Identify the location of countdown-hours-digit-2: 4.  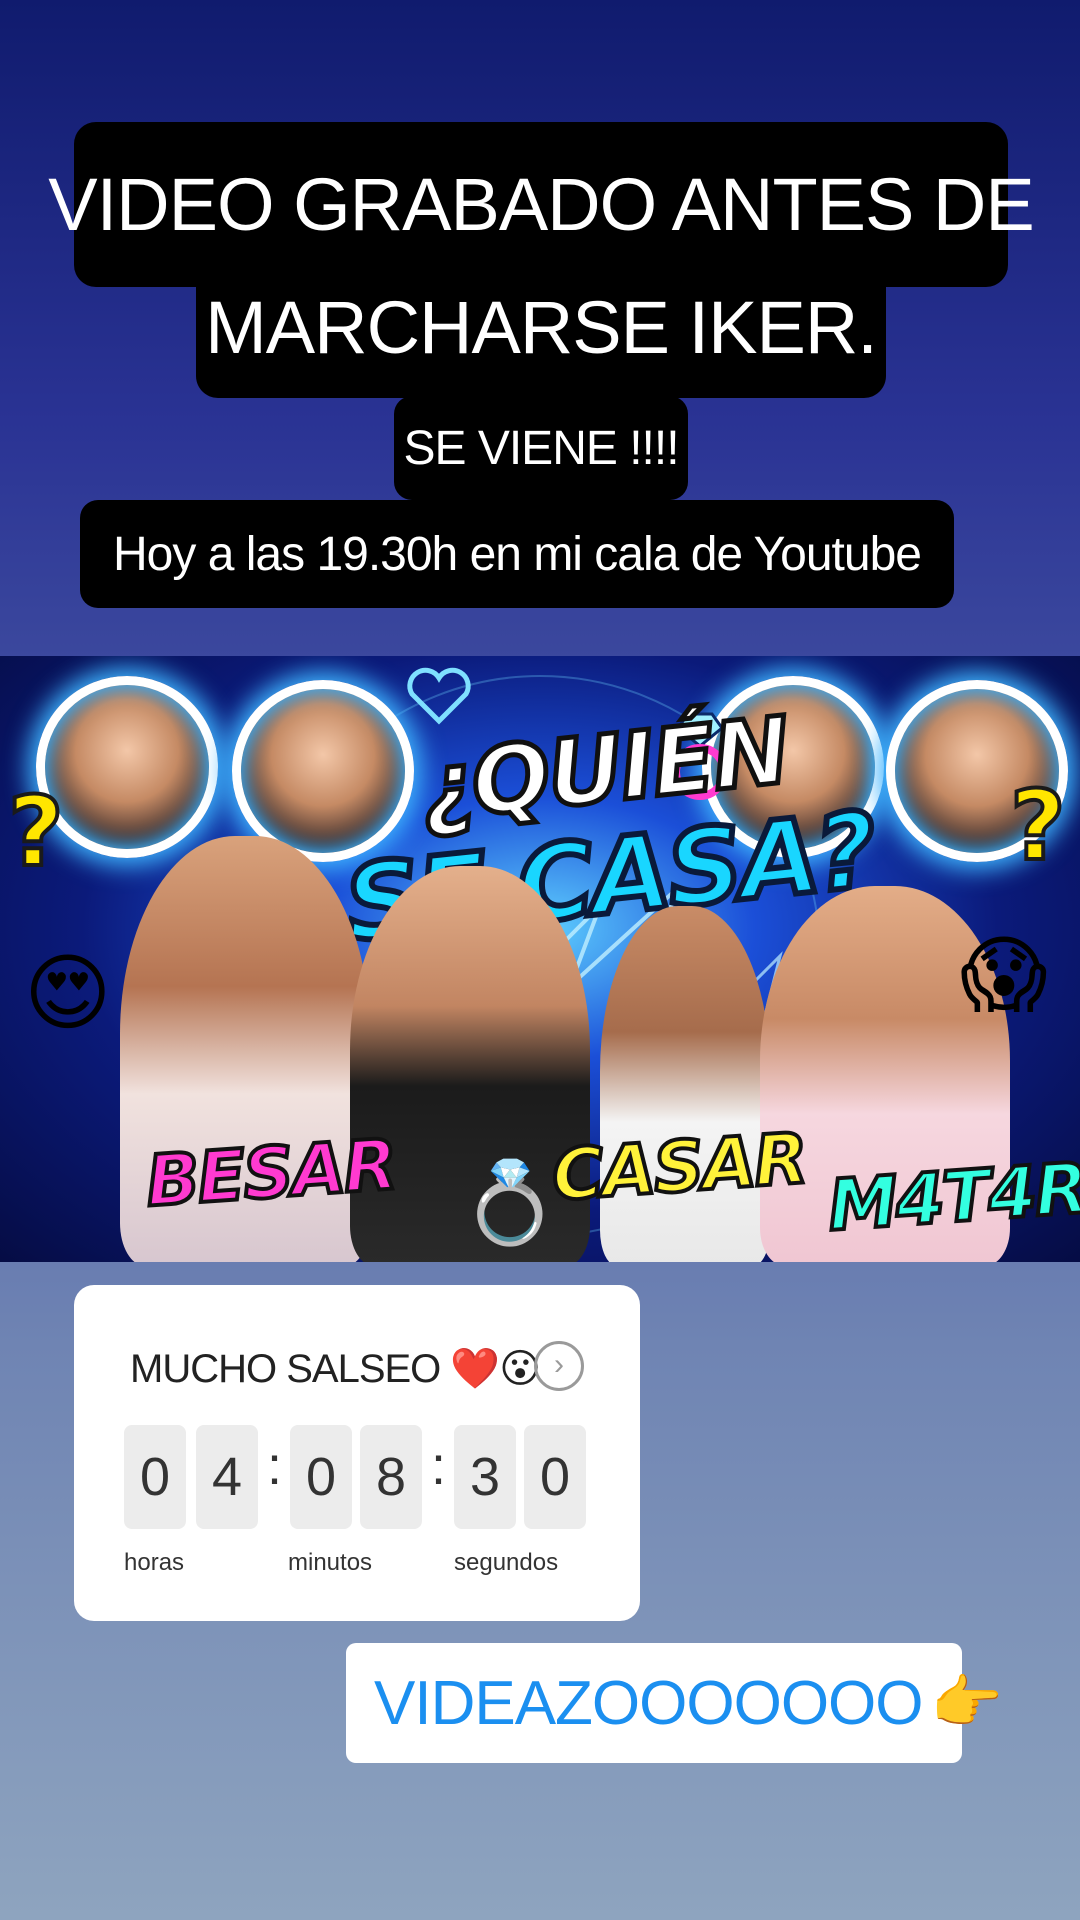
(227, 1477).